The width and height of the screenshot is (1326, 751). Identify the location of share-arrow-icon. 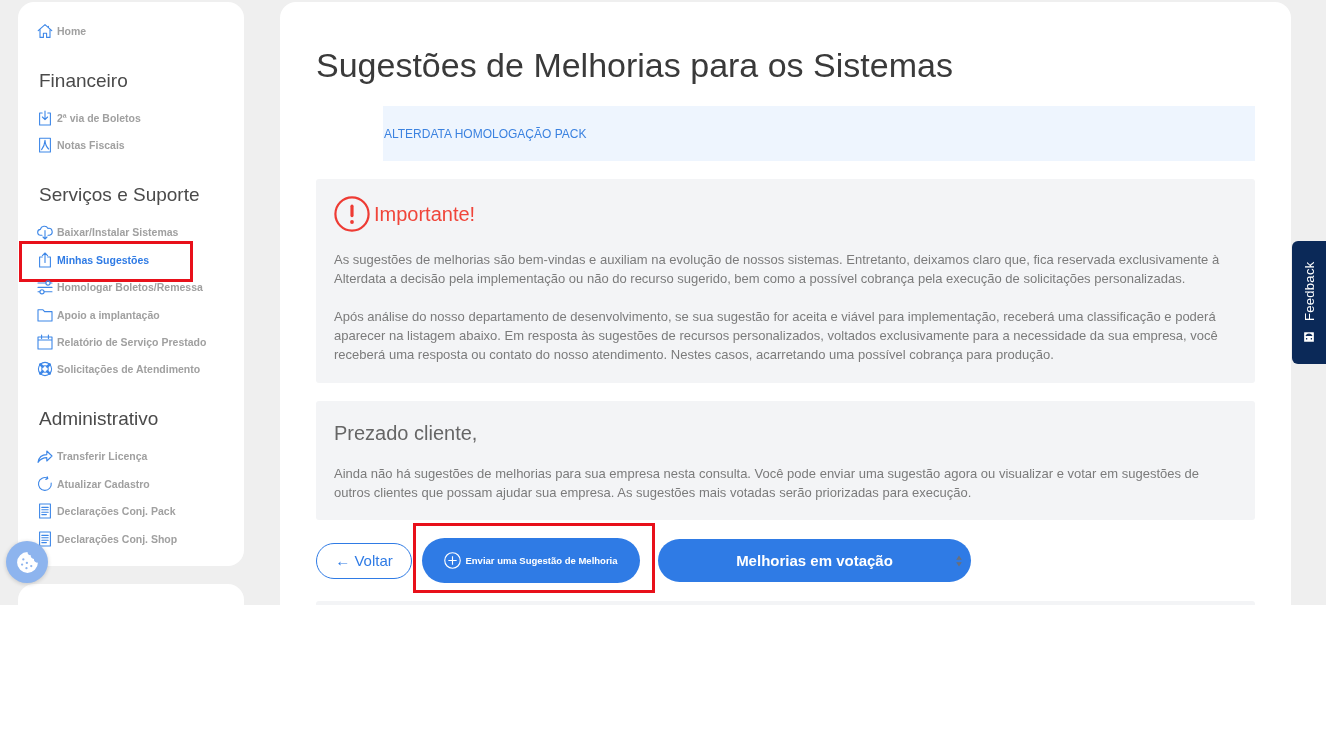
(45, 456).